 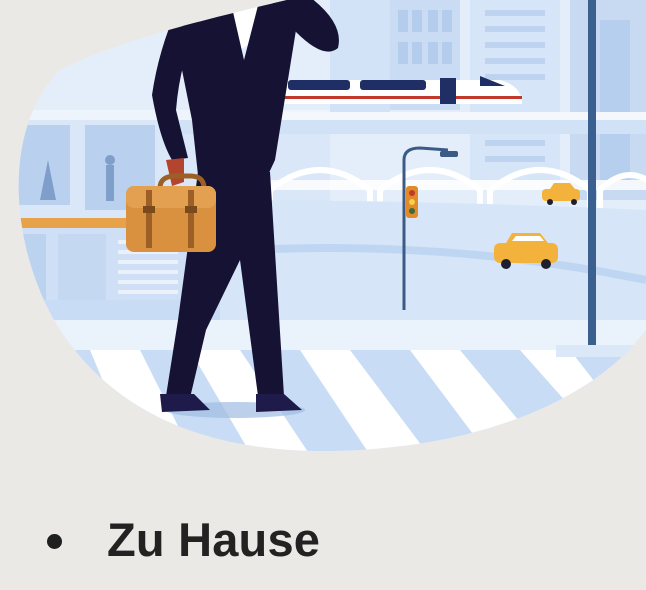 I want to click on location-list: Zu Hause, so click(x=323, y=540).